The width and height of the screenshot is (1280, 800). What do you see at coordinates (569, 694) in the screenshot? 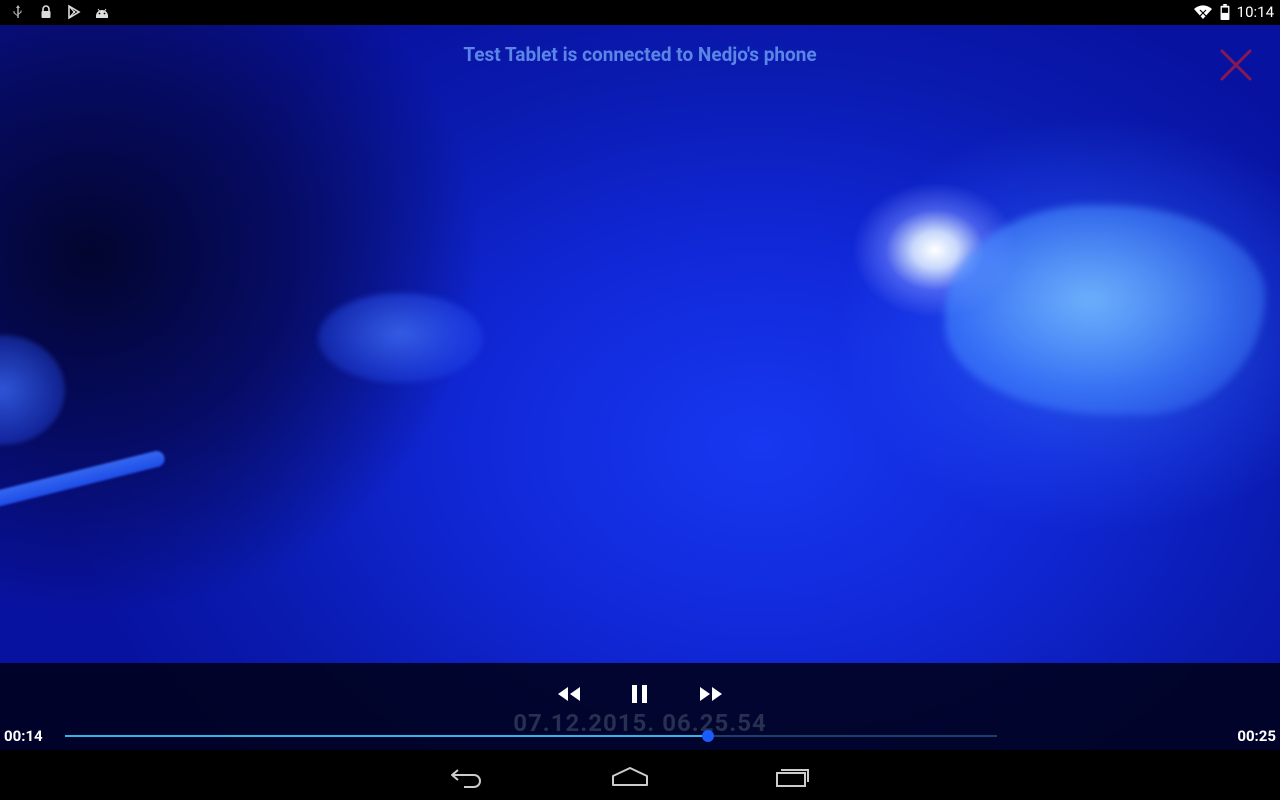
I see `rewind-icon` at bounding box center [569, 694].